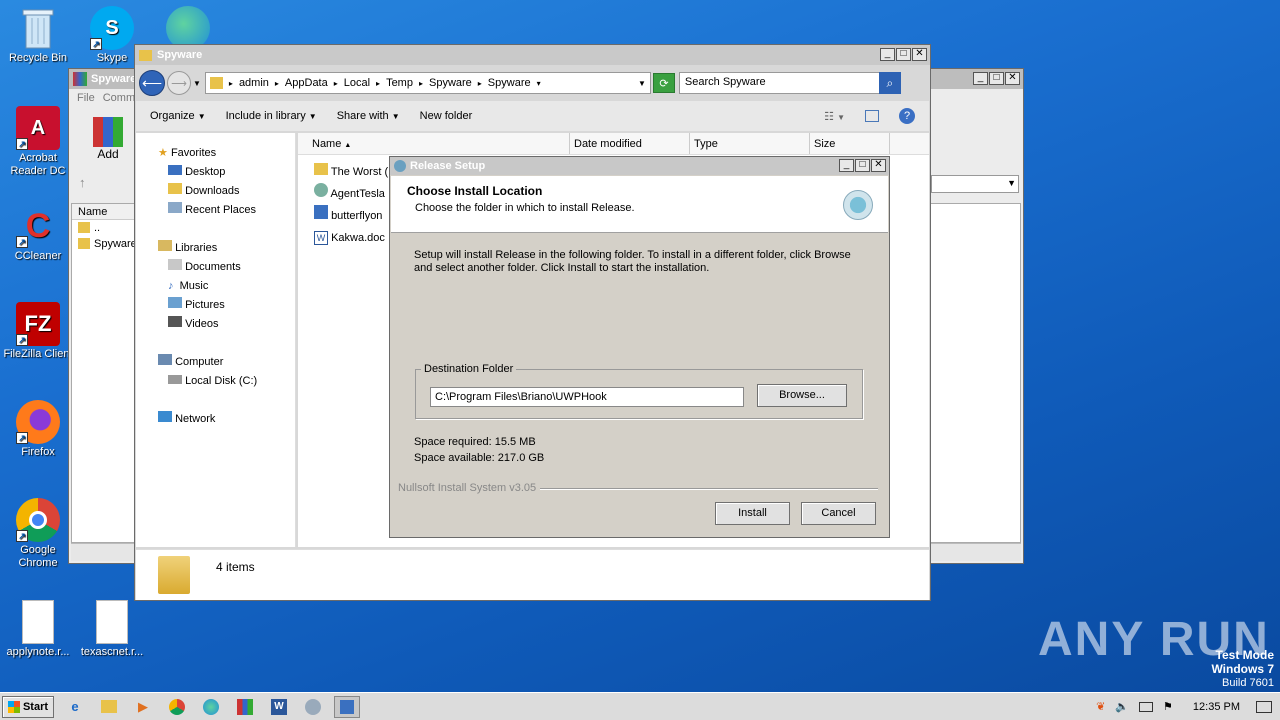 Image resolution: width=1280 pixels, height=720 pixels. I want to click on clock: 12:35 PM, so click(1216, 707).